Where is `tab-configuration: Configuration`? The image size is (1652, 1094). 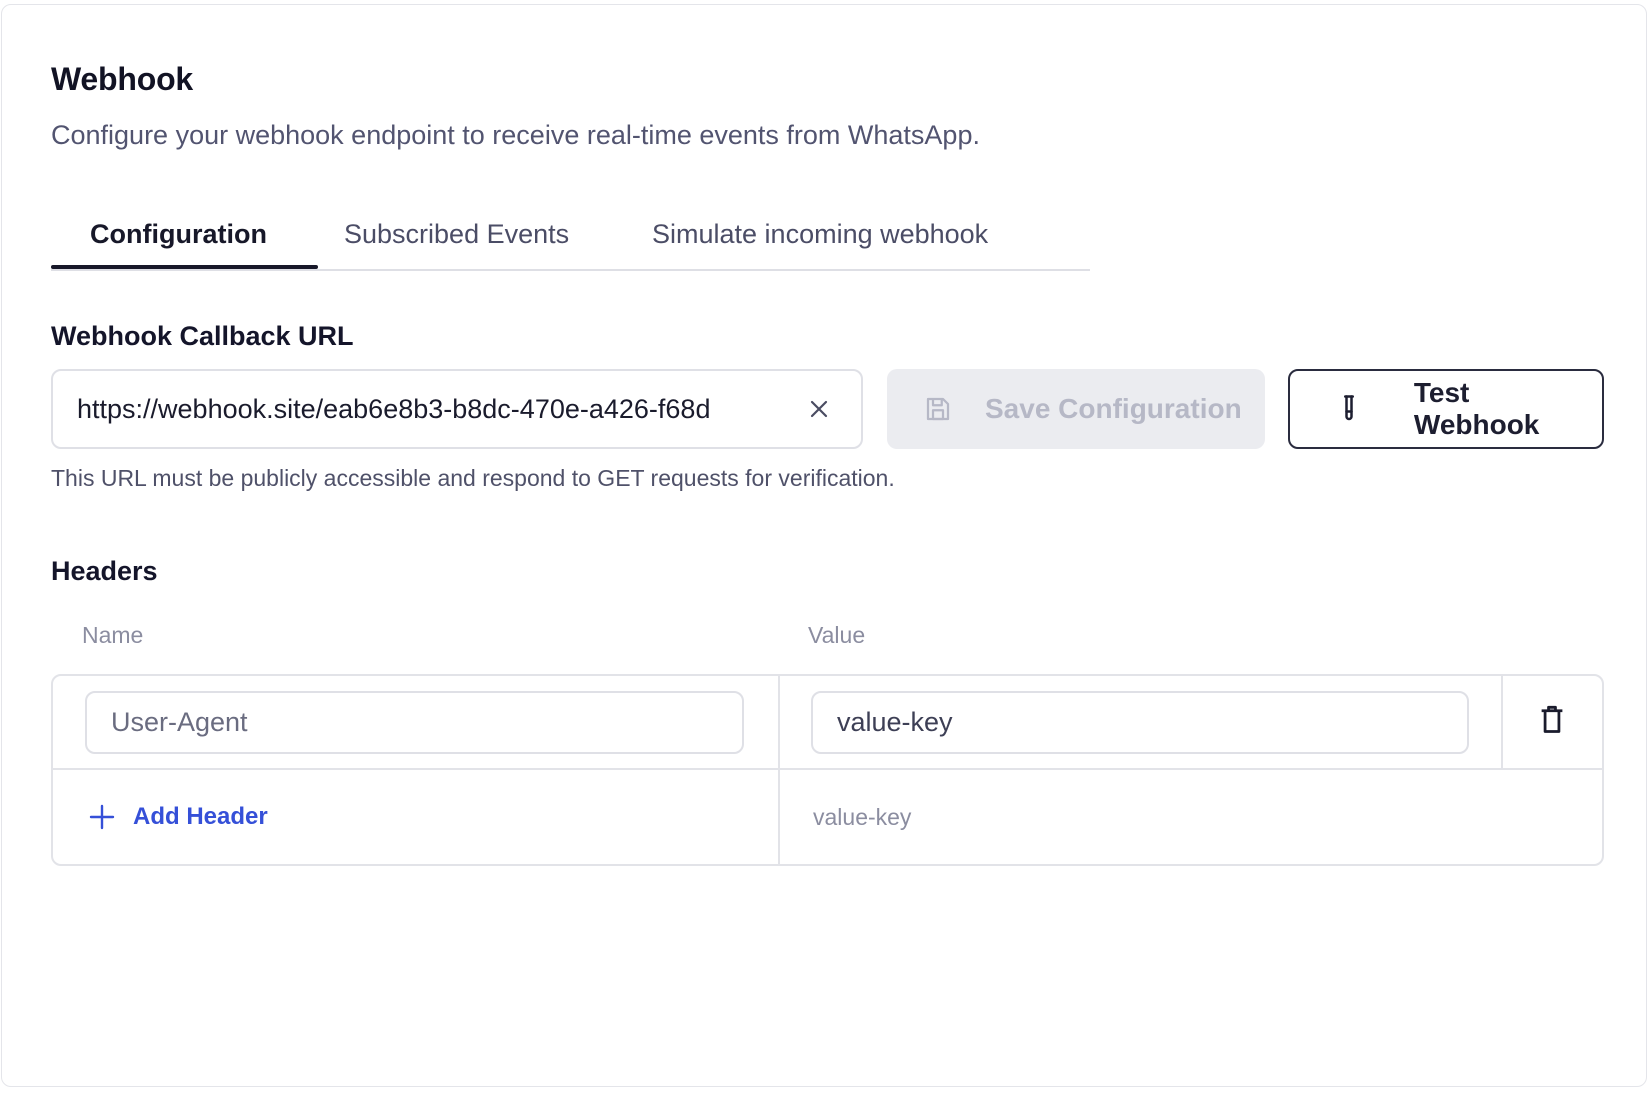
tab-configuration: Configuration is located at coordinates (178, 234).